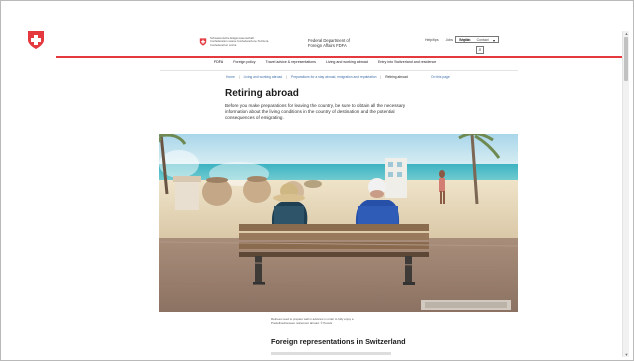  I want to click on scroll-up-icon: ▲, so click(626, 33).